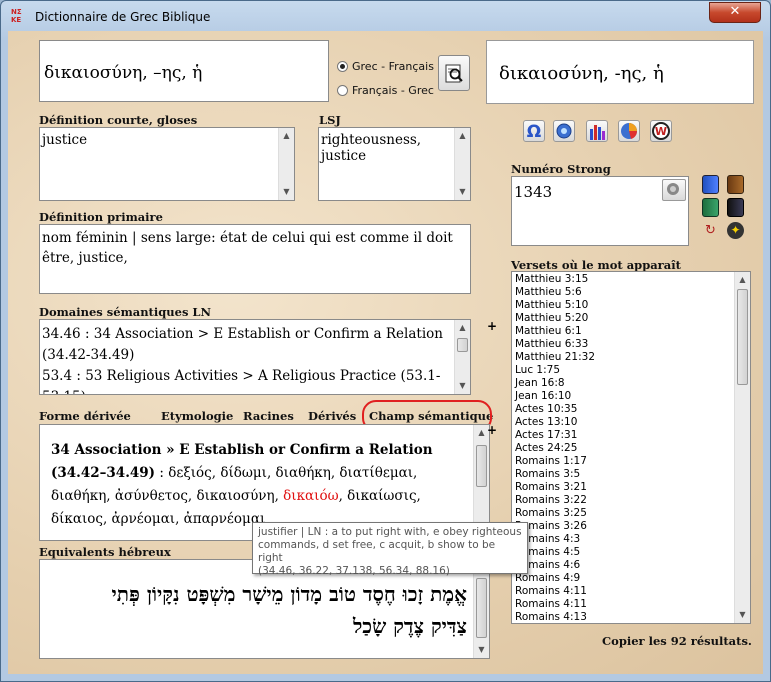 The height and width of the screenshot is (682, 771). I want to click on ln-expand-icon: +, so click(492, 326).